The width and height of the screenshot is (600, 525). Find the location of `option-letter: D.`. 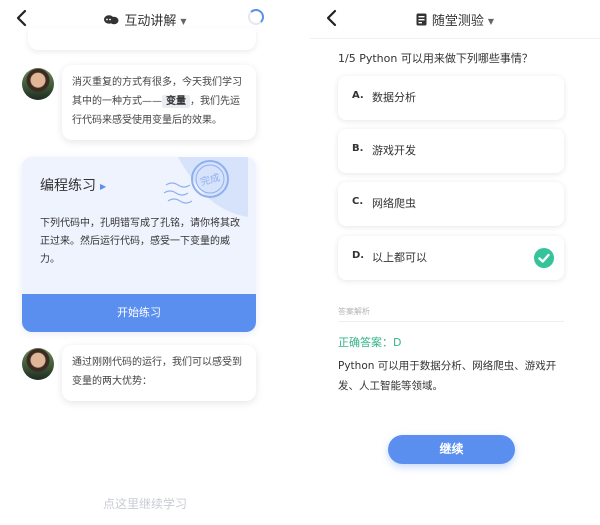

option-letter: D. is located at coordinates (358, 255).